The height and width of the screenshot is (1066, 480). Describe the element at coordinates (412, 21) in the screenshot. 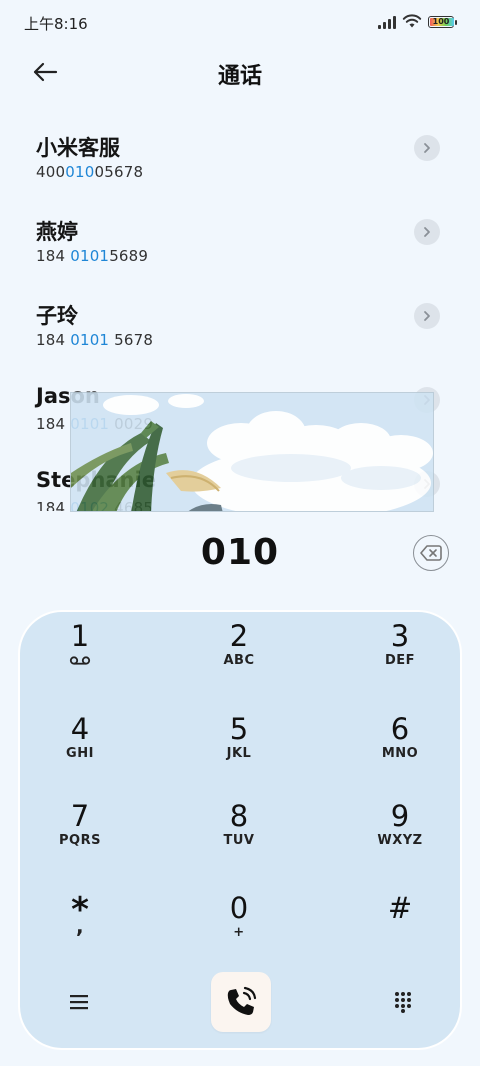

I see `wifi-icon` at that location.